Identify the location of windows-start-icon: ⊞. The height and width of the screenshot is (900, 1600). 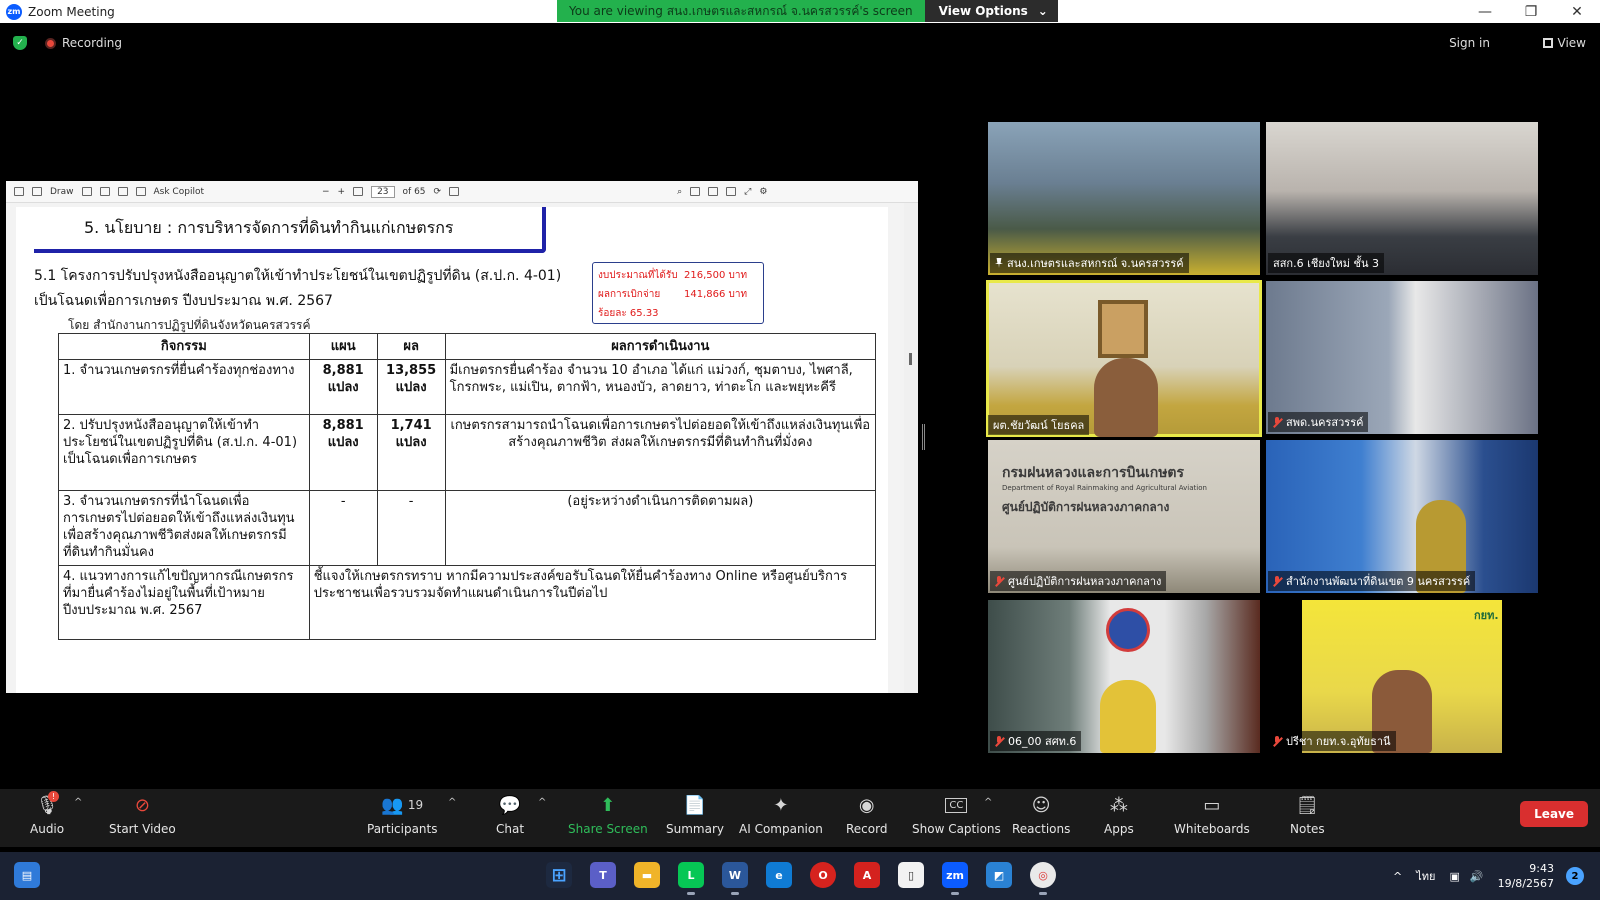
(559, 875).